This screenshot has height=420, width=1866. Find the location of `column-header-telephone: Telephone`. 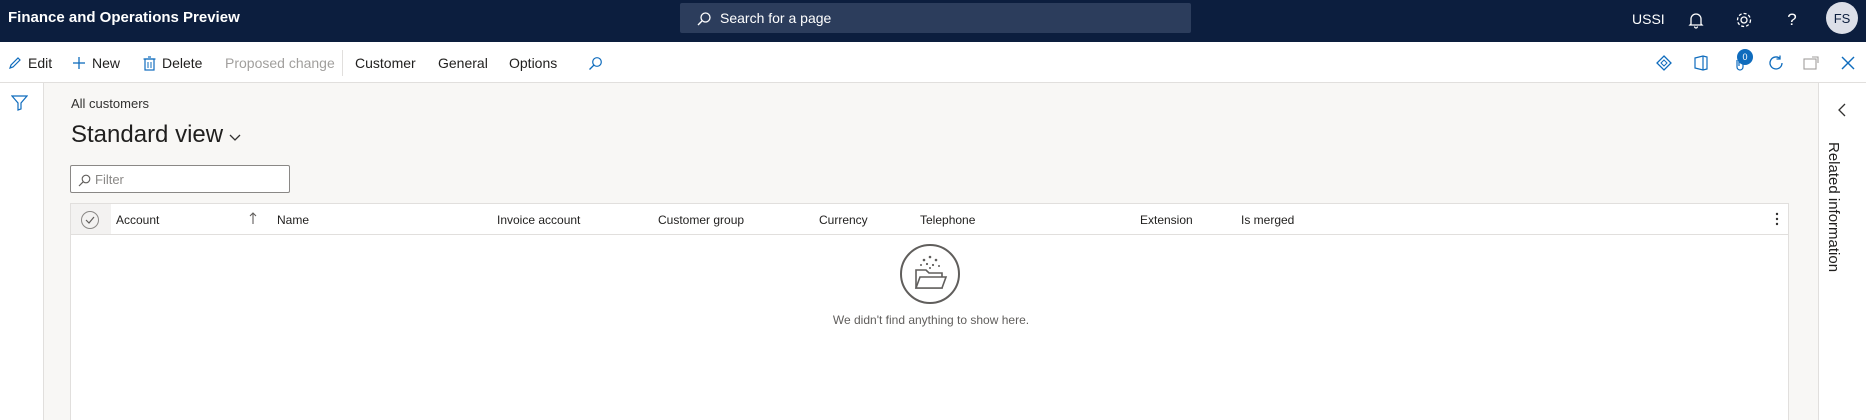

column-header-telephone: Telephone is located at coordinates (947, 220).